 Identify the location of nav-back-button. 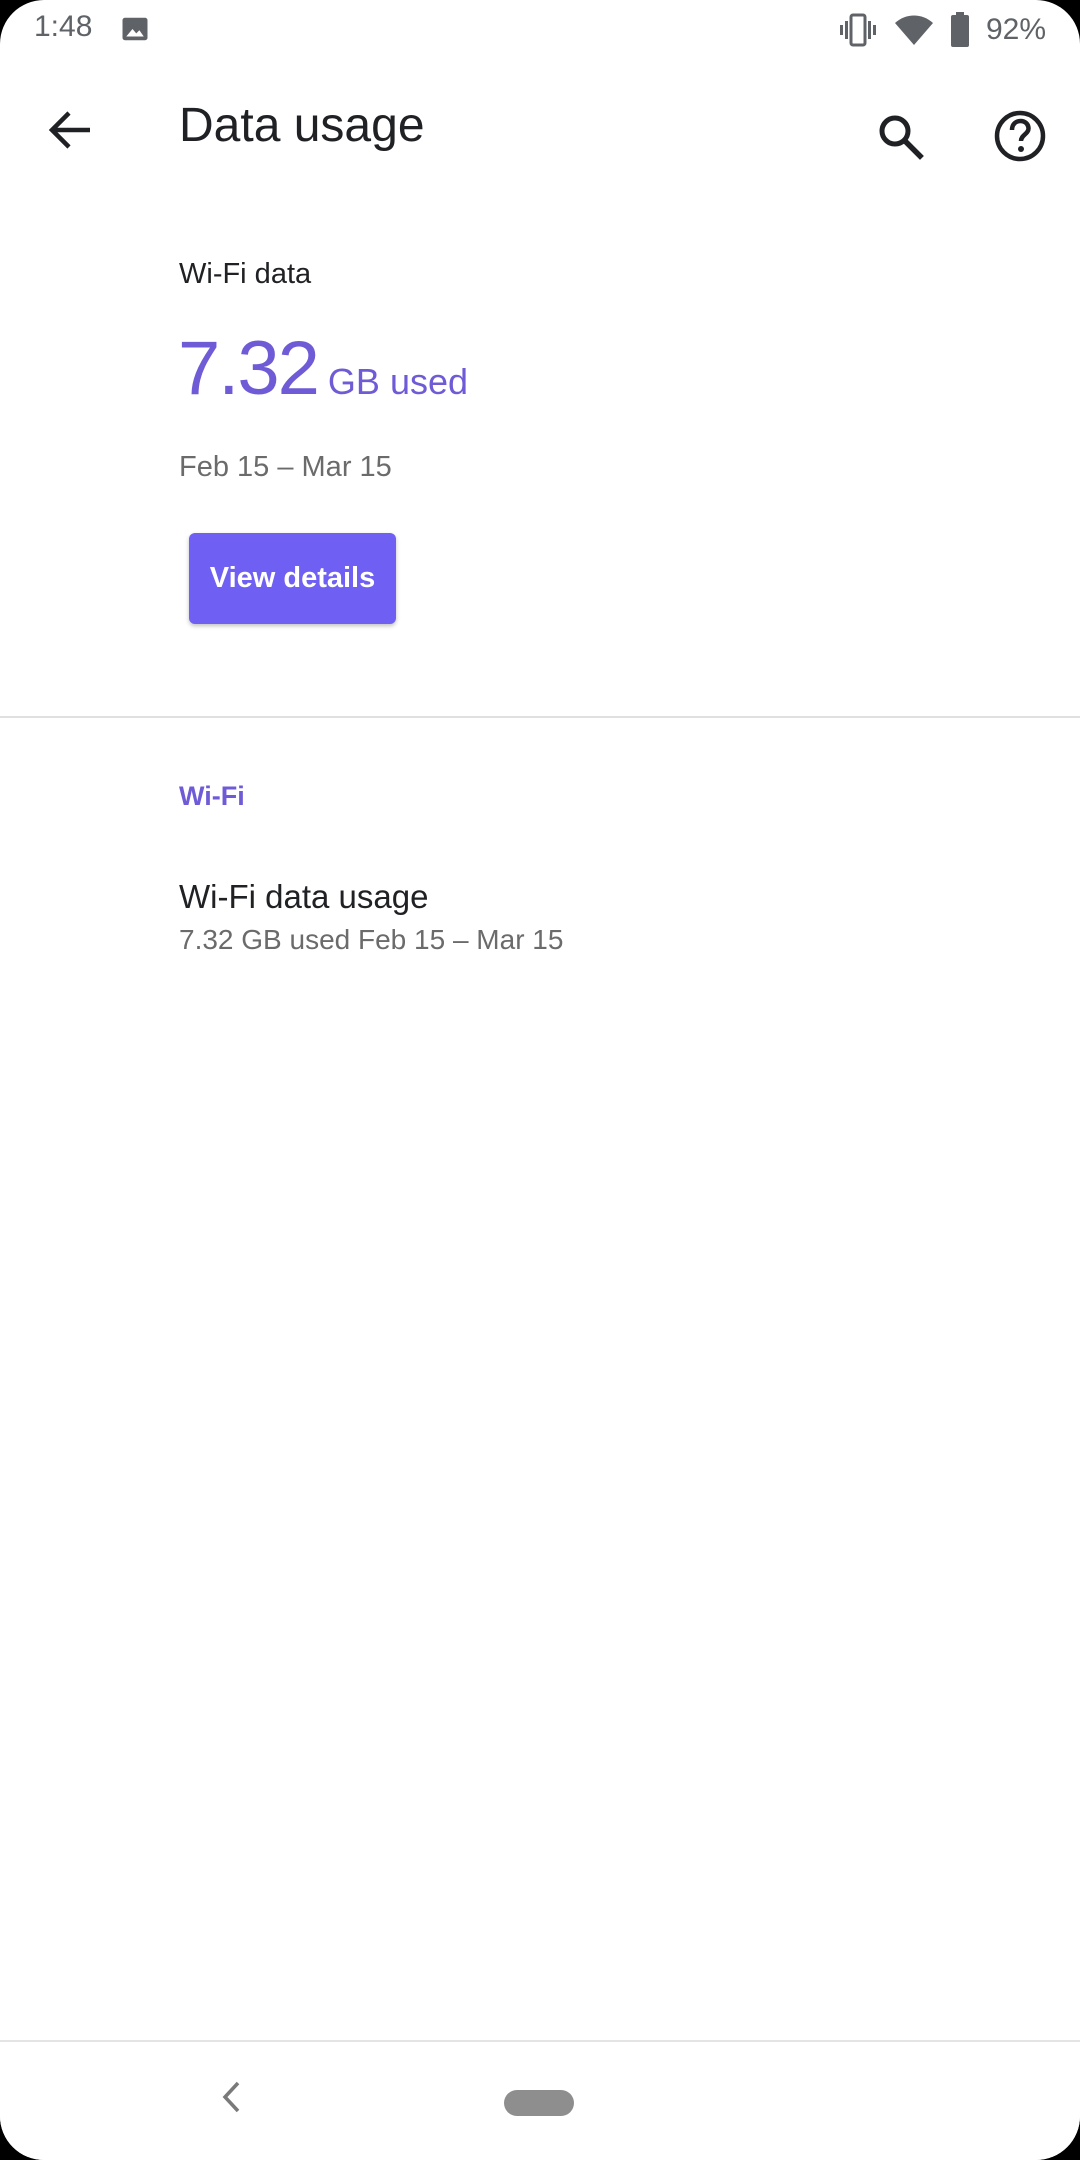
(231, 2097).